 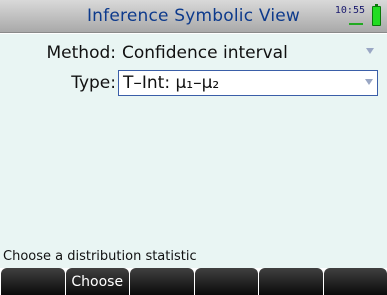 I want to click on method-row: Method: Confidence interval, so click(x=193, y=53).